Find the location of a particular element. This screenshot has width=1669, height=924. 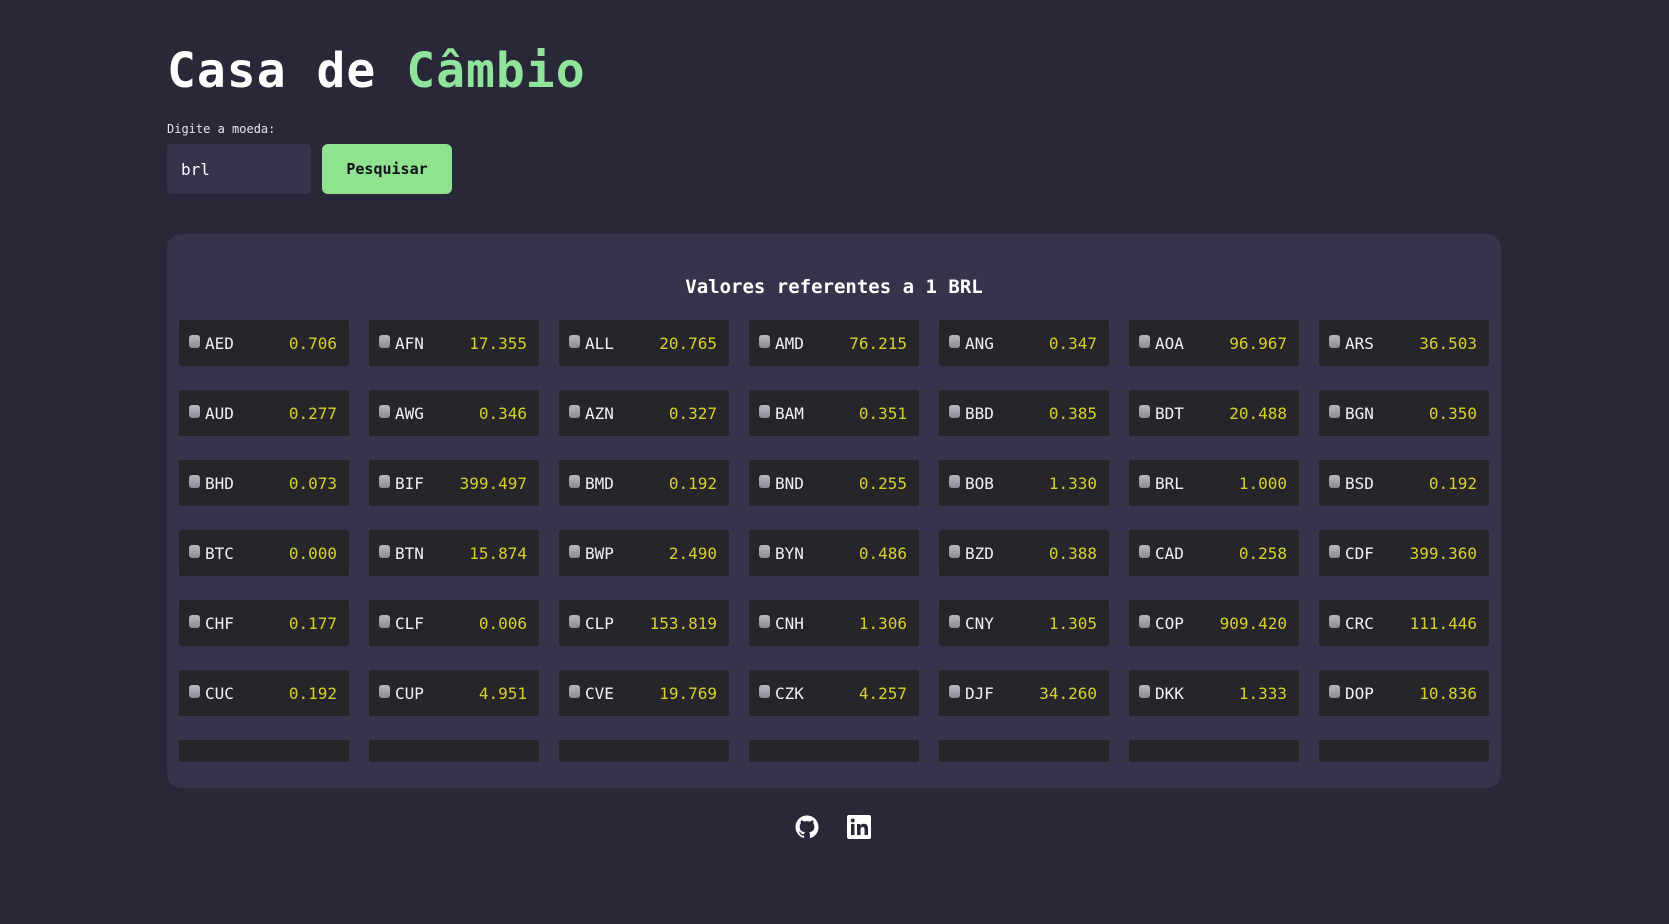

currency-input is located at coordinates (239, 169).